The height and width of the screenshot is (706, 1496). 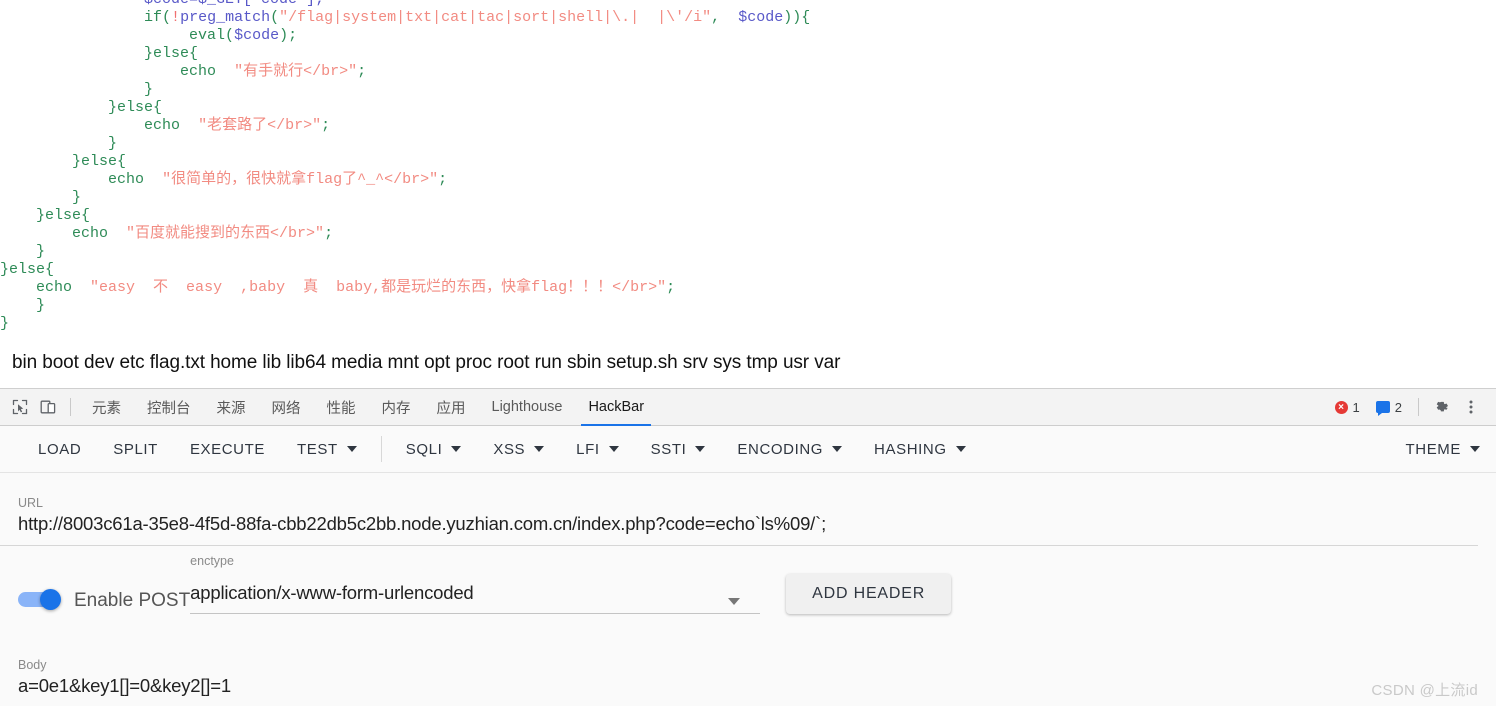 What do you see at coordinates (739, 545) in the screenshot?
I see `url-field-underline` at bounding box center [739, 545].